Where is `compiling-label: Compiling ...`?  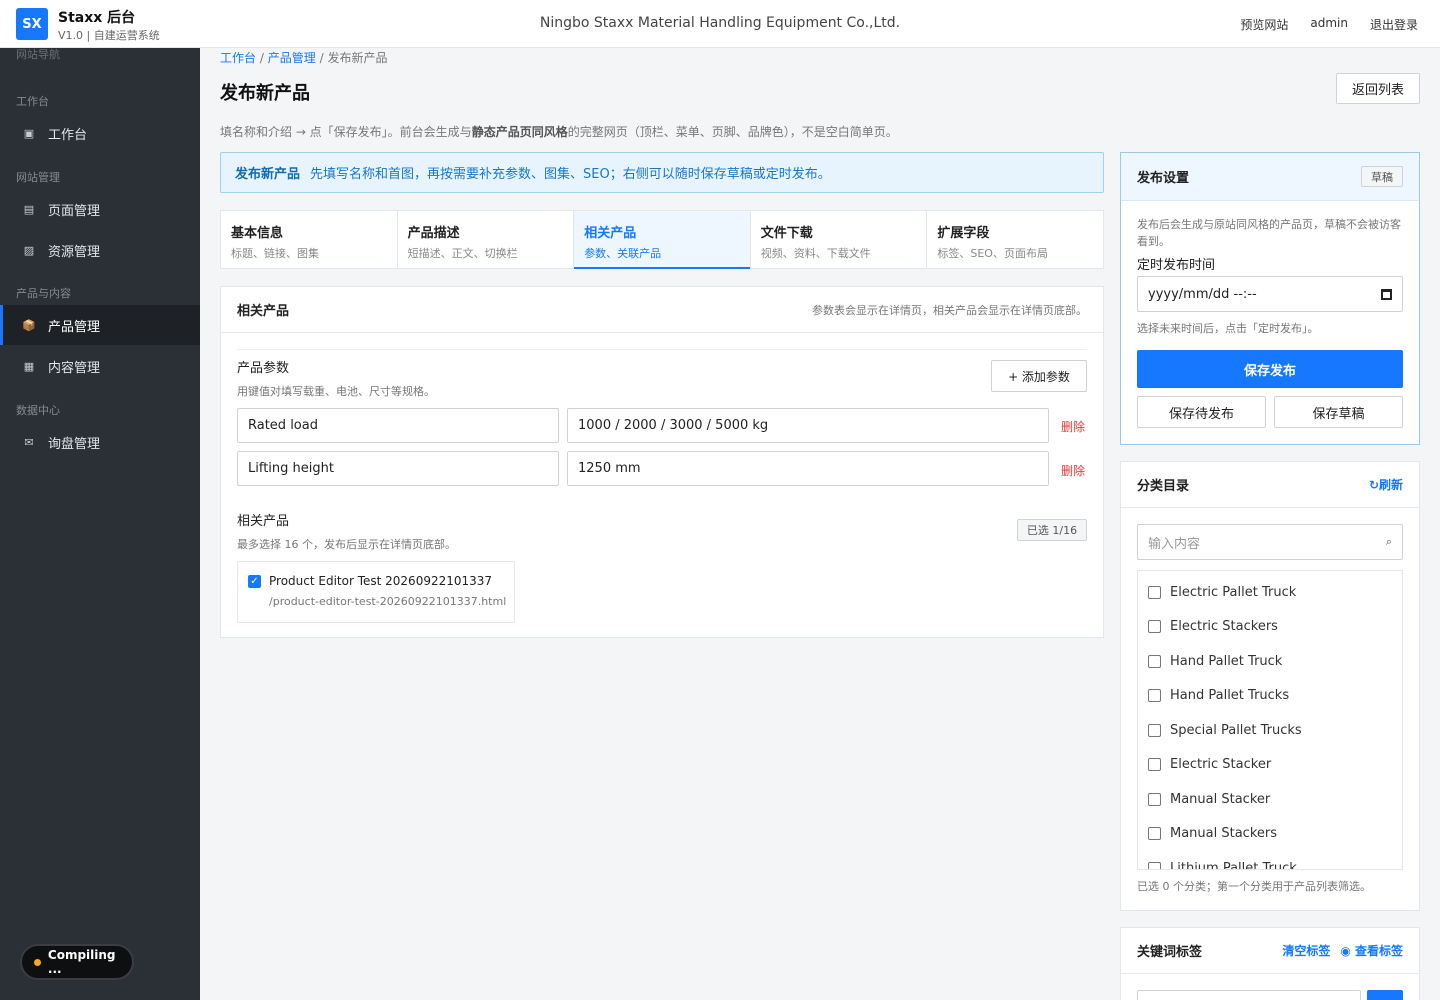
compiling-label: Compiling ... is located at coordinates (81, 962).